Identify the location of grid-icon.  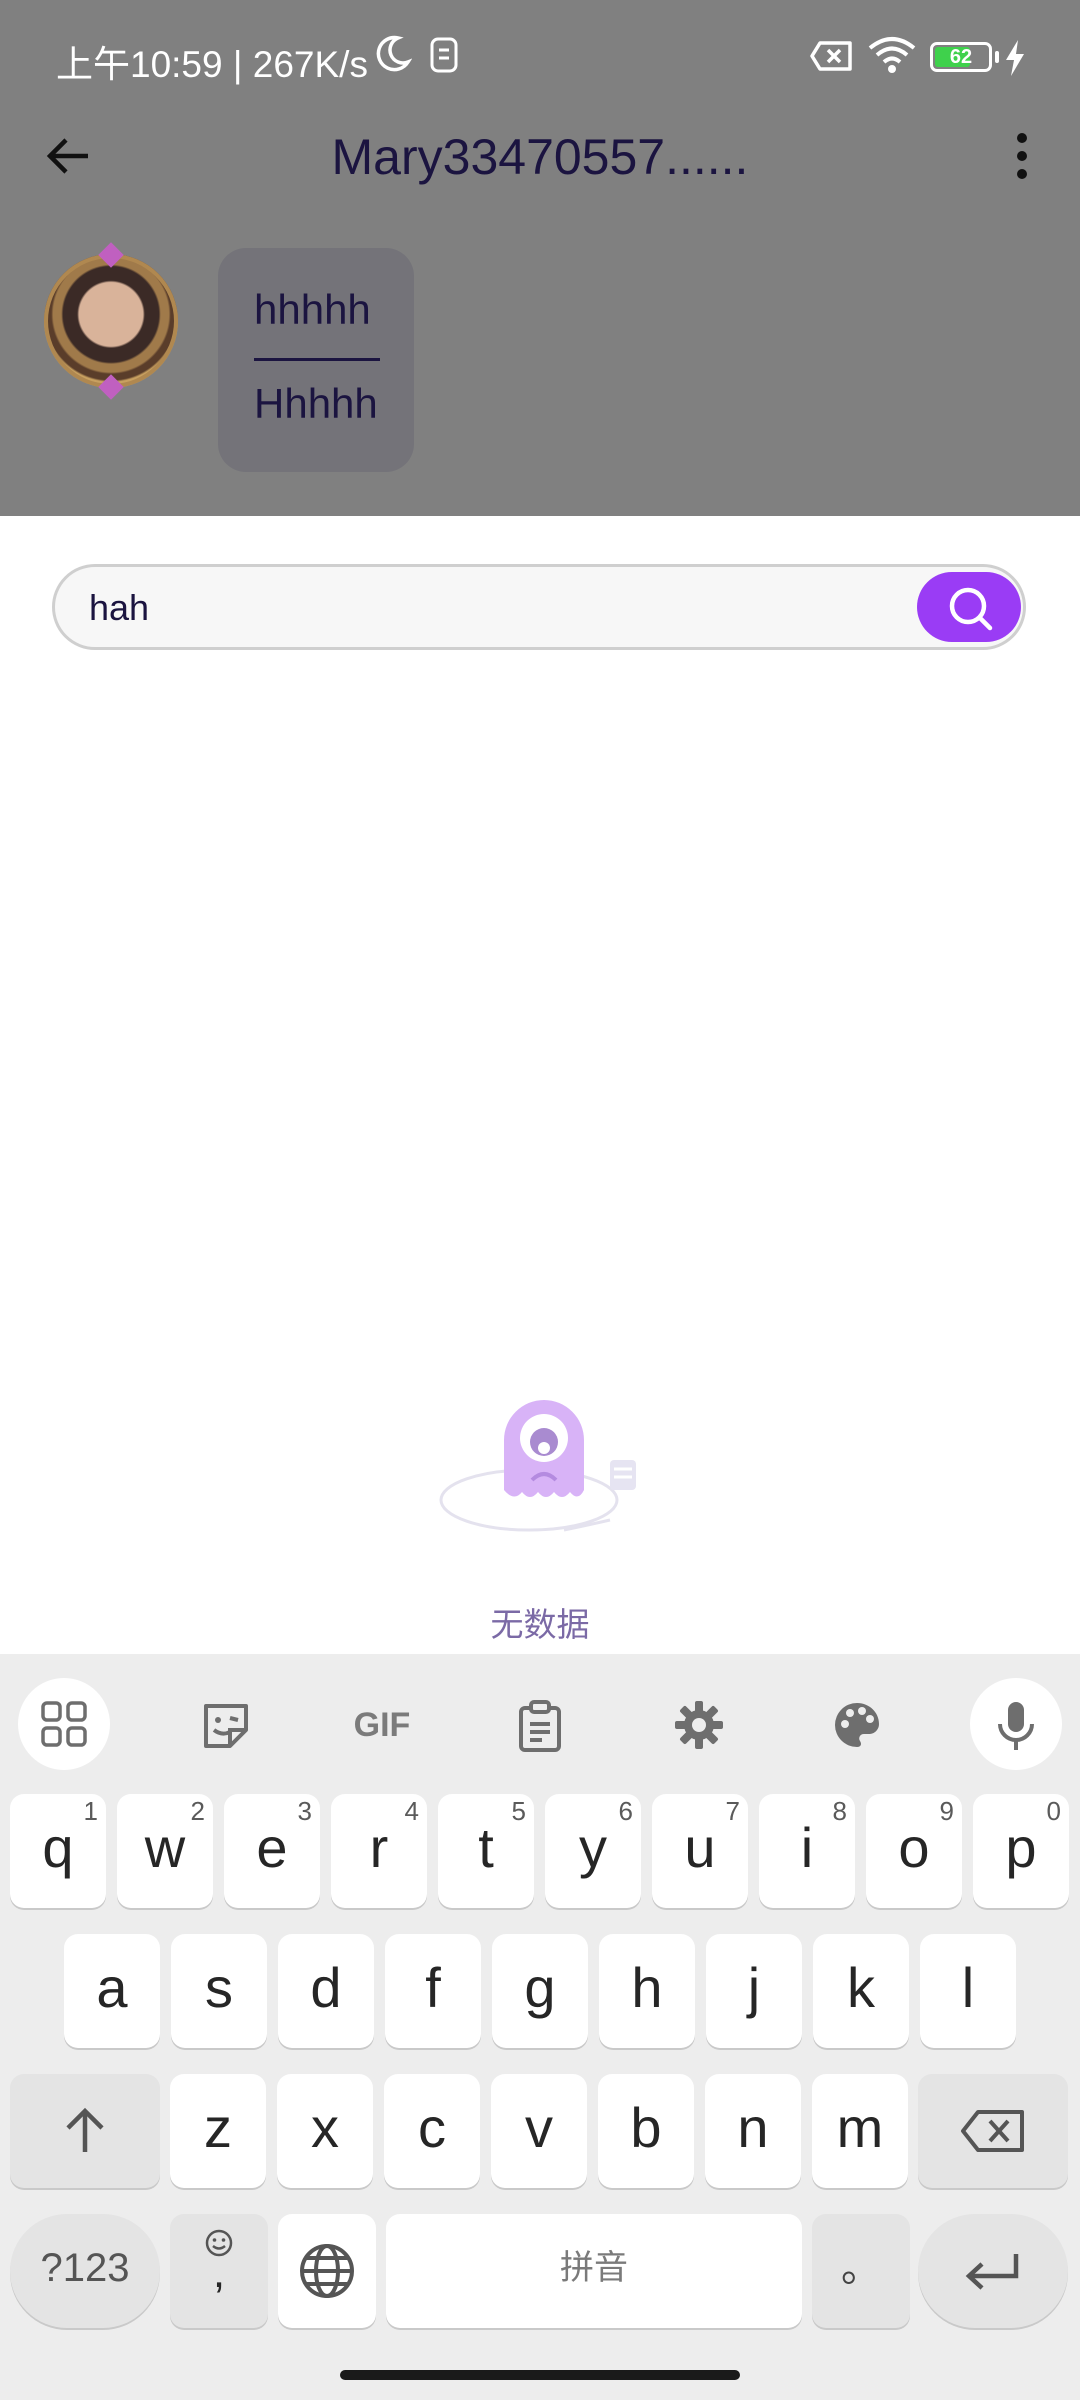
(64, 1724).